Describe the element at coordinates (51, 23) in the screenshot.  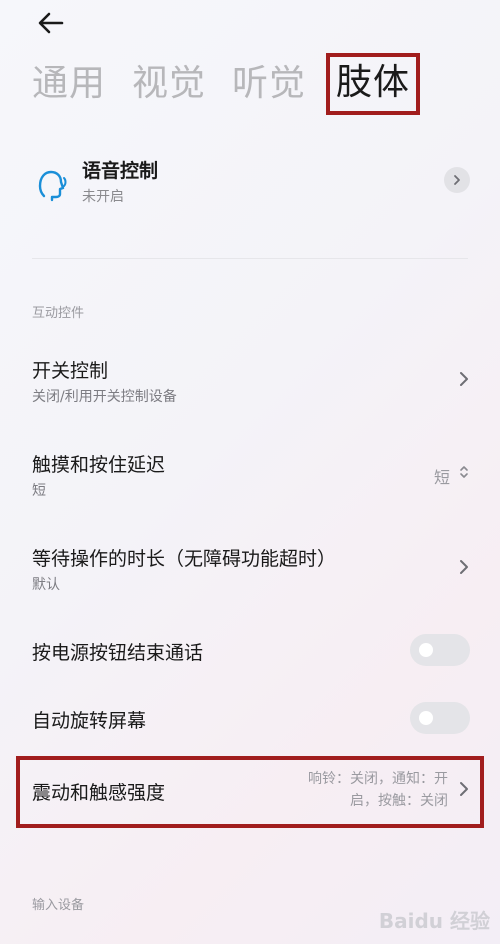
I see `back-arrow-icon` at that location.